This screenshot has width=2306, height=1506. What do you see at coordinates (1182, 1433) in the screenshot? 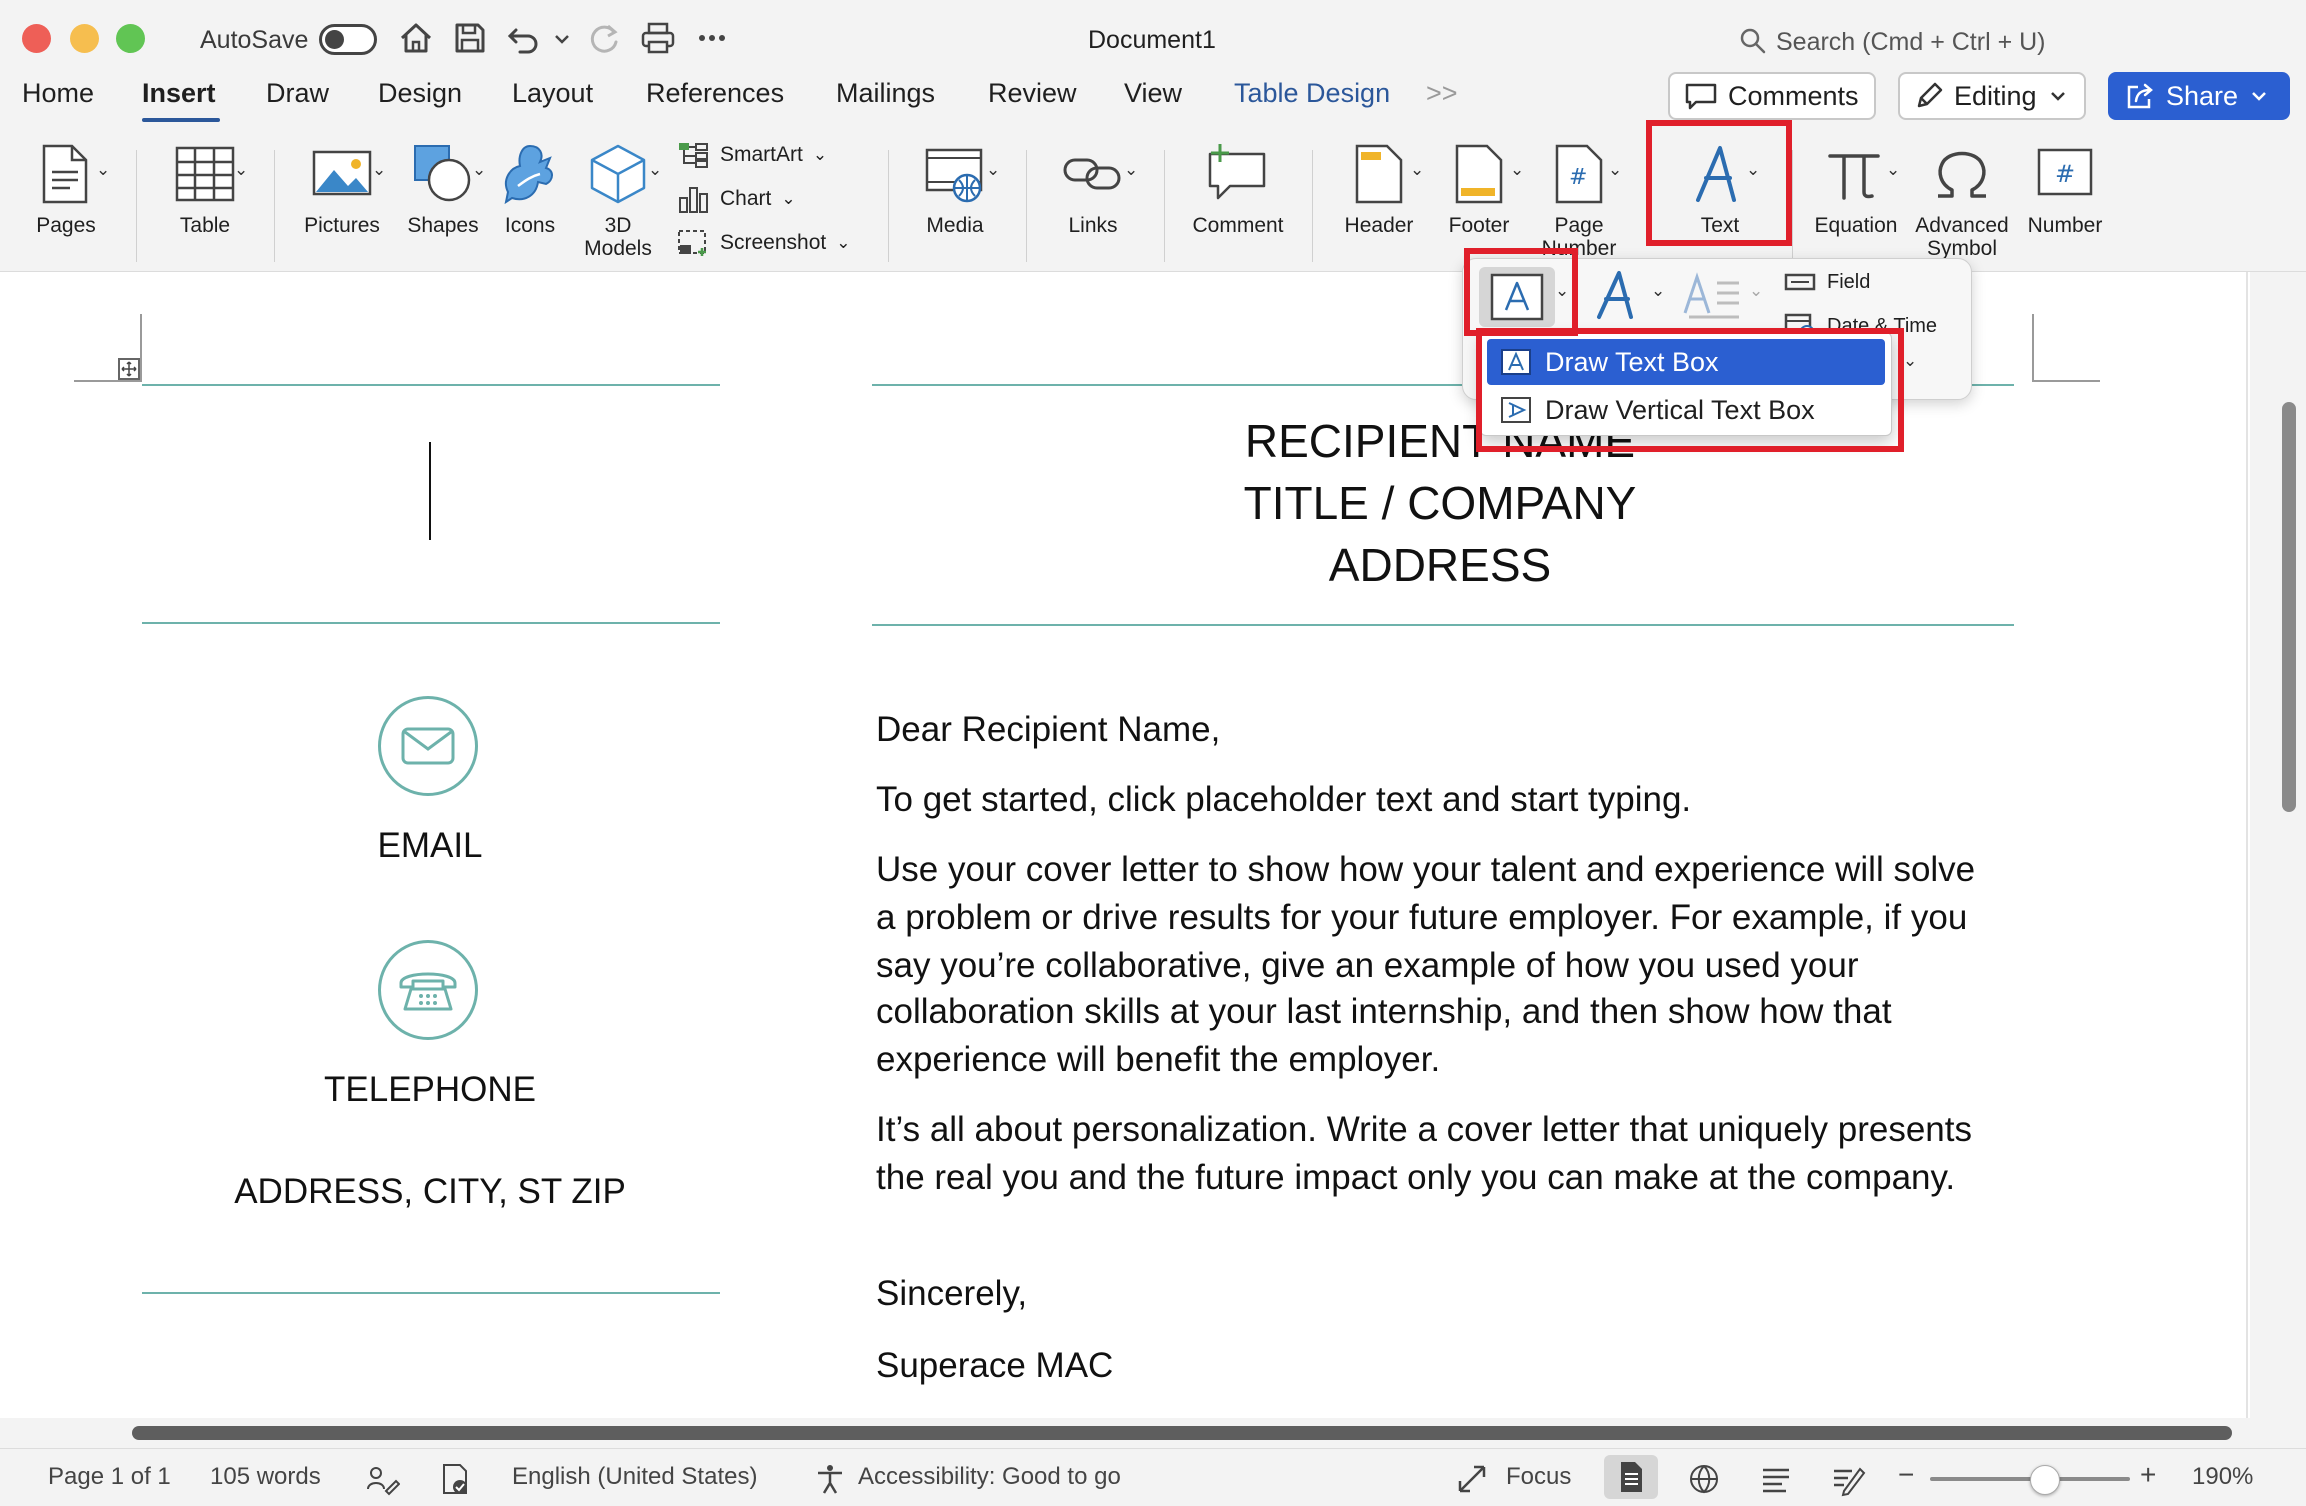
I see `horizontal-scrollbar-thumb` at bounding box center [1182, 1433].